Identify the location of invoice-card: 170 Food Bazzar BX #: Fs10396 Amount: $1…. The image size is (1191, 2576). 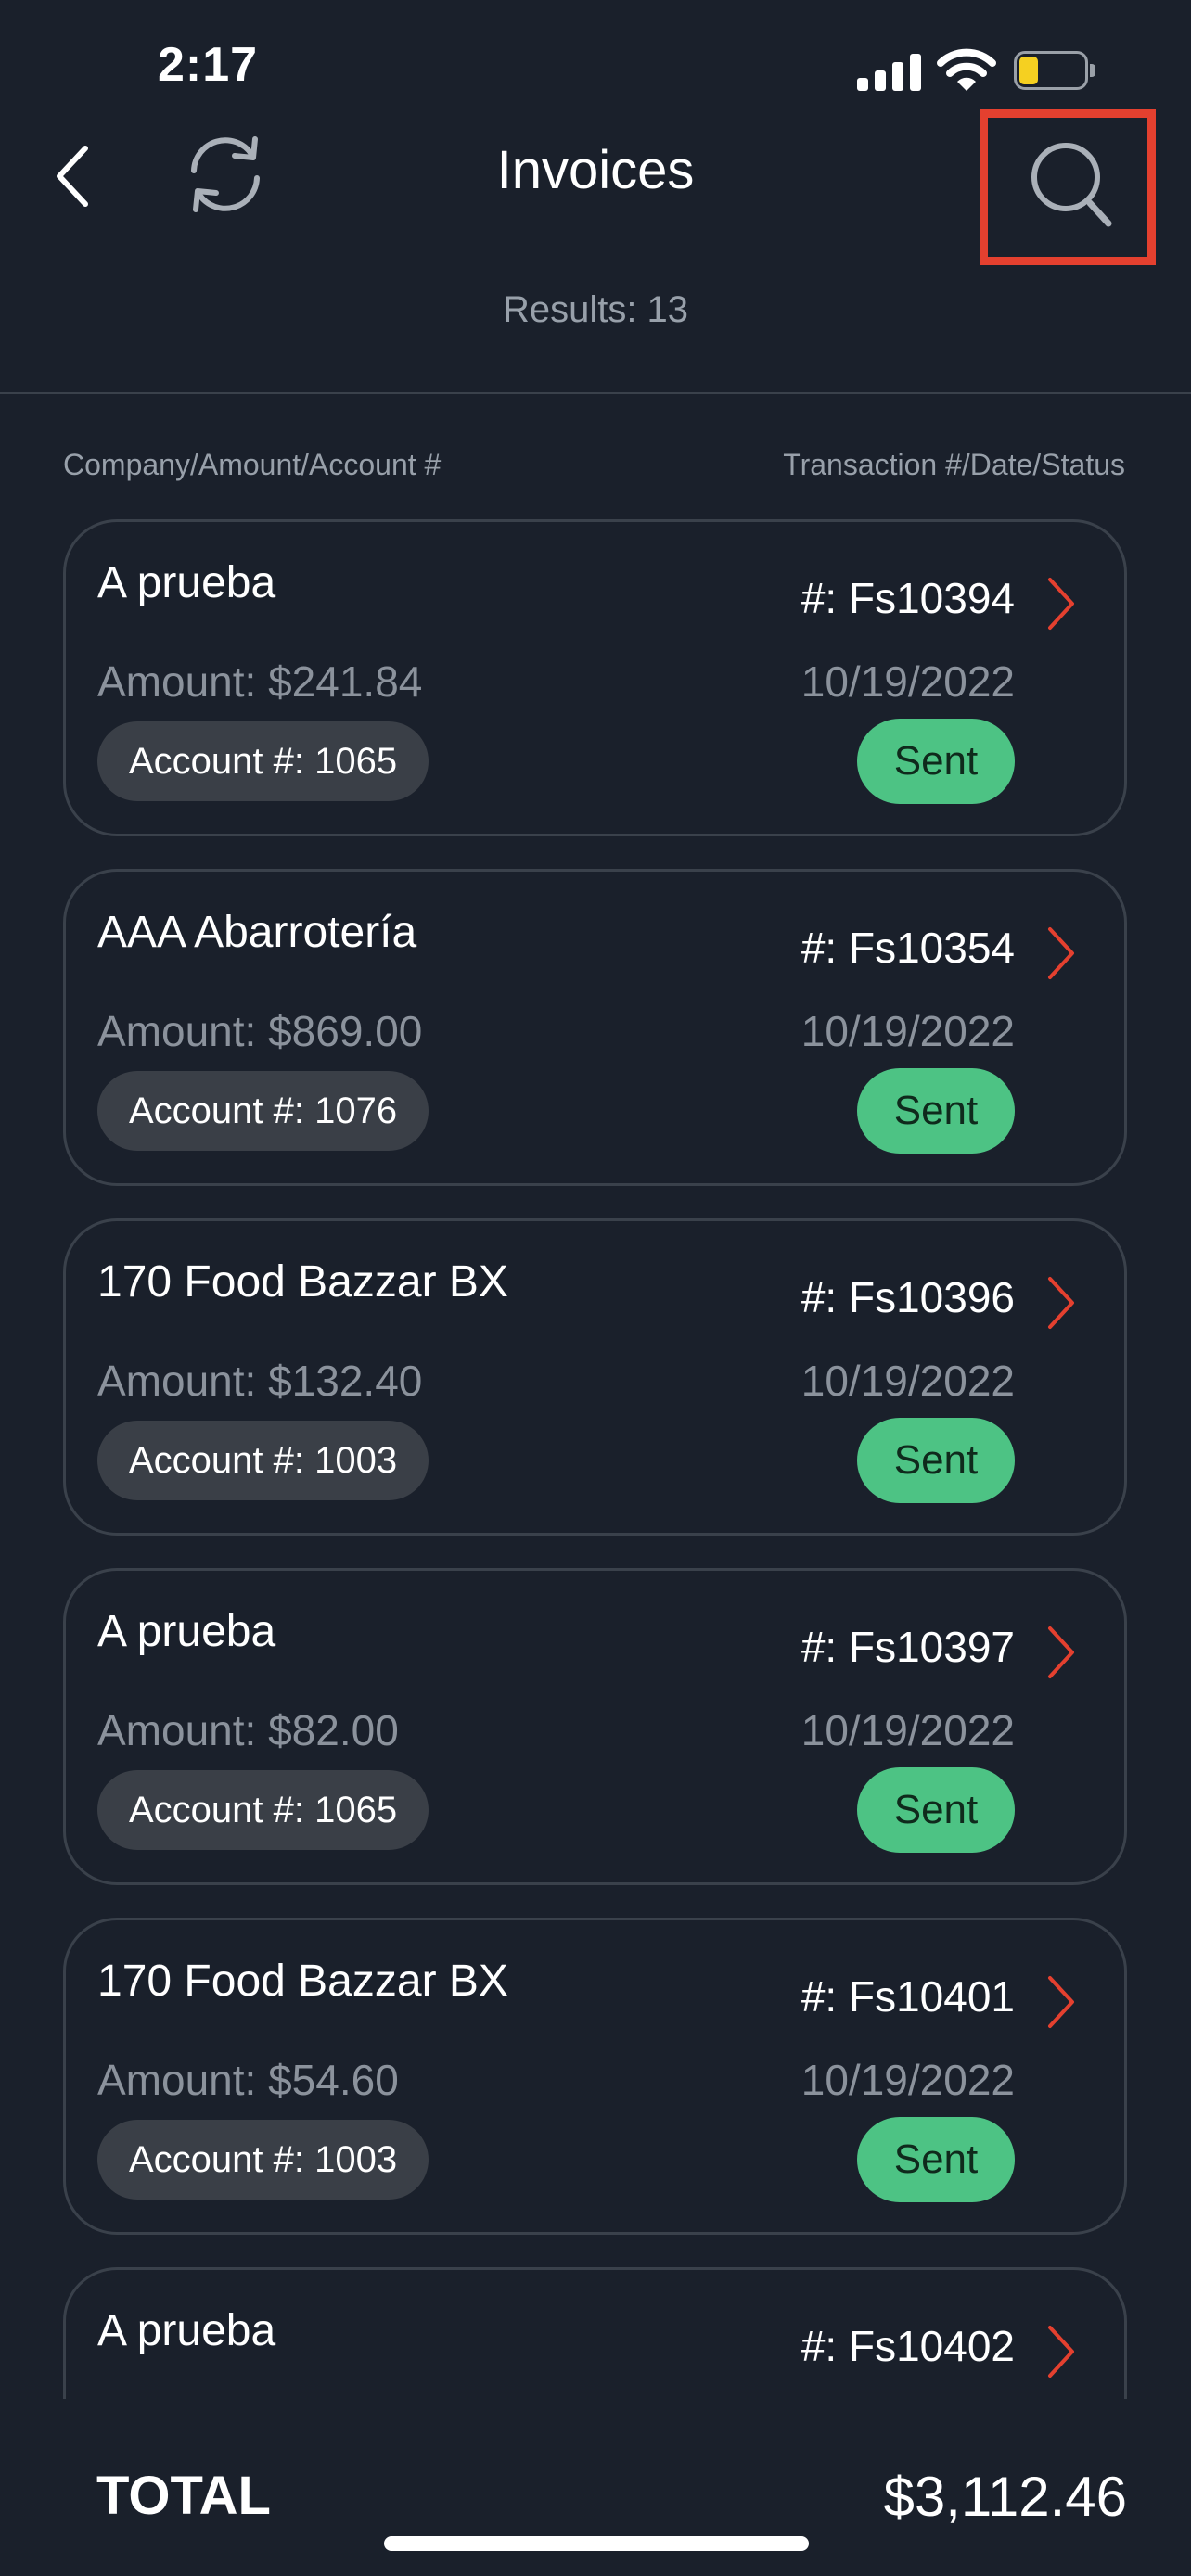
(595, 1377).